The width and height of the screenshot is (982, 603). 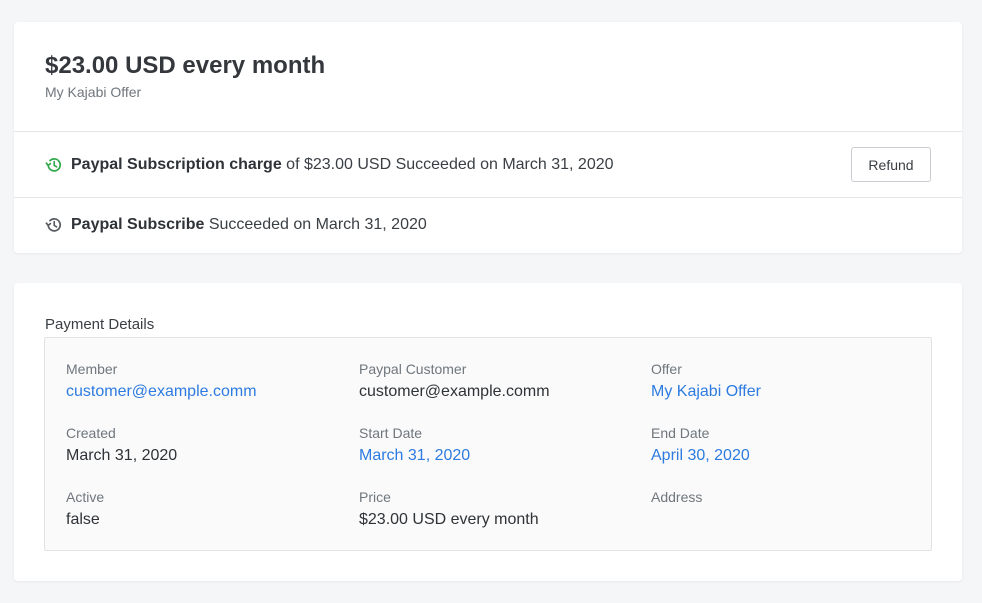 I want to click on offer-subtitle: My Kajabi Offer, so click(x=93, y=92).